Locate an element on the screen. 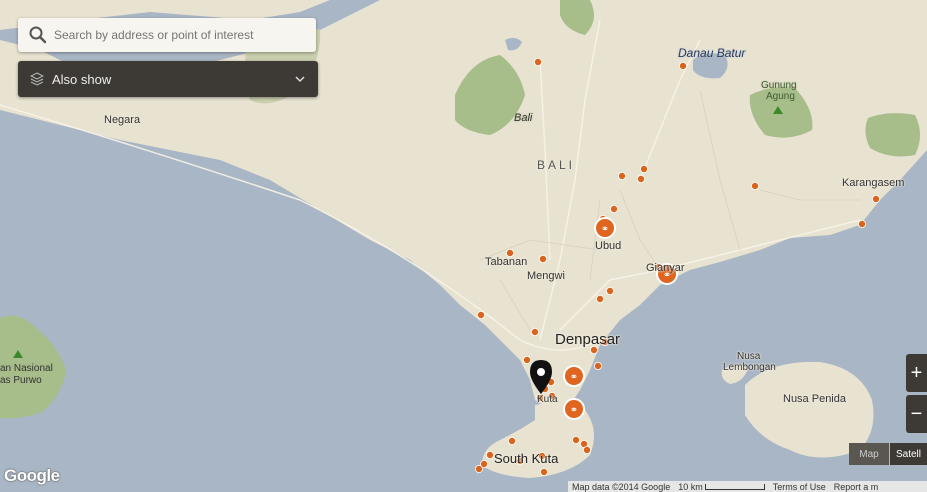 The height and width of the screenshot is (492, 927). search-icon is located at coordinates (38, 35).